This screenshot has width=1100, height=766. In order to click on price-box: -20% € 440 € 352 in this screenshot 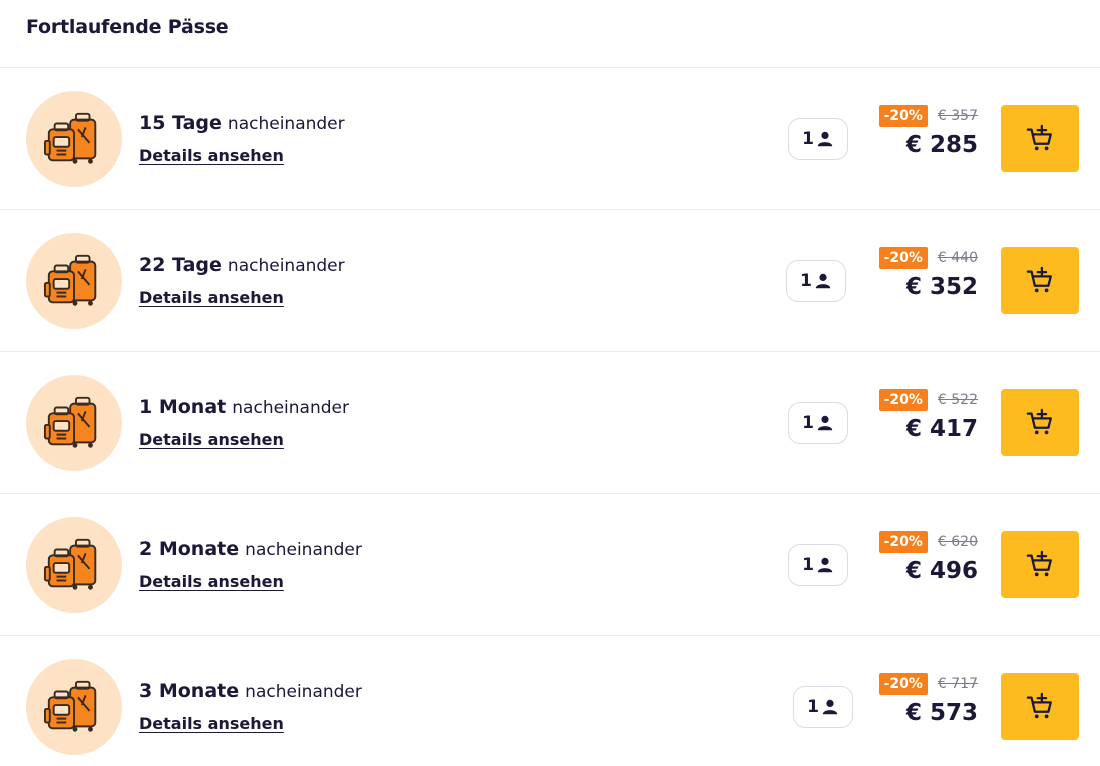, I will do `click(928, 274)`.